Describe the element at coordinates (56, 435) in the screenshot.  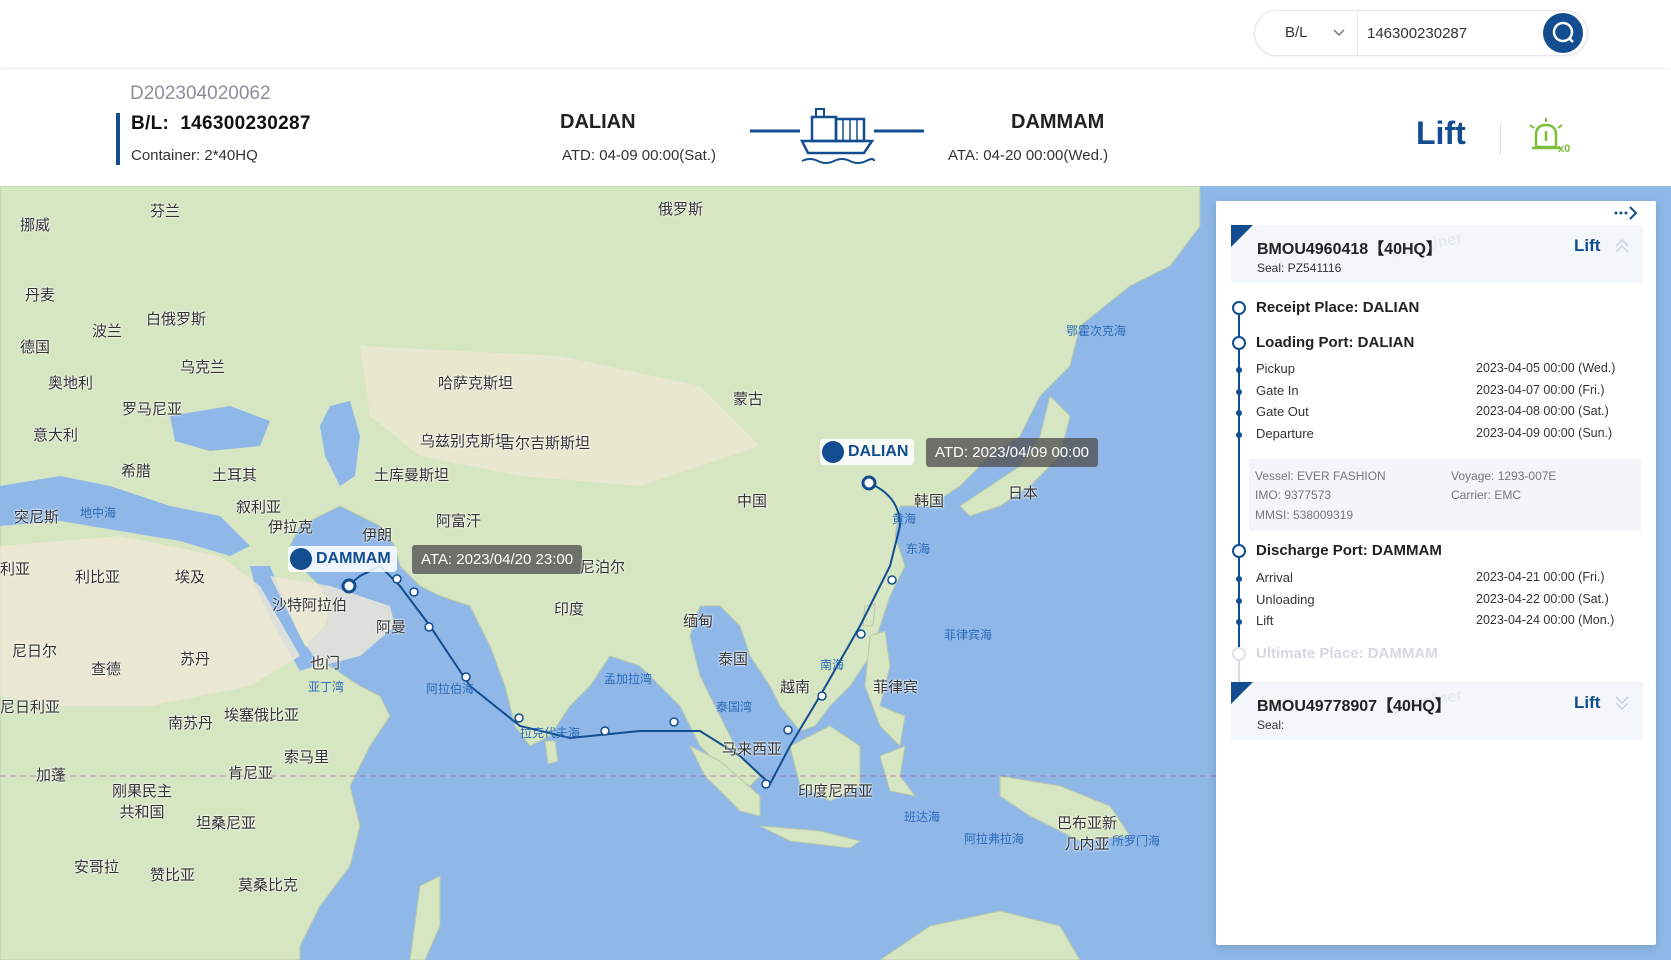
I see `map-label: 意大利` at that location.